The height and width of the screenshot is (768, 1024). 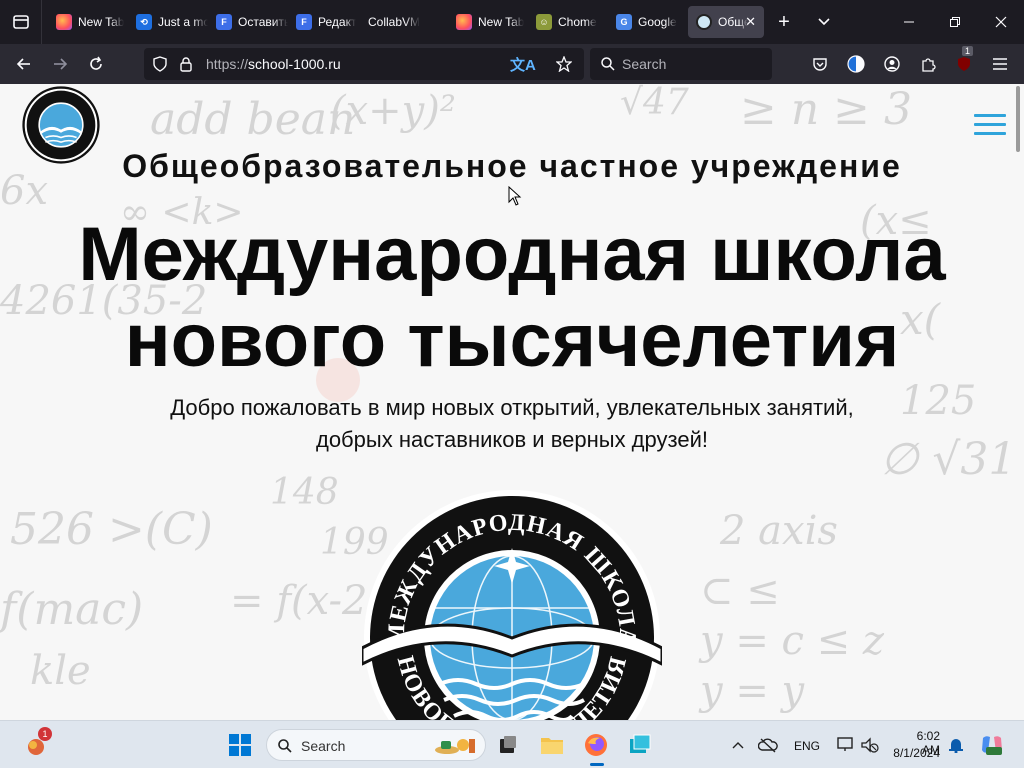 What do you see at coordinates (597, 764) in the screenshot?
I see `running-indicator` at bounding box center [597, 764].